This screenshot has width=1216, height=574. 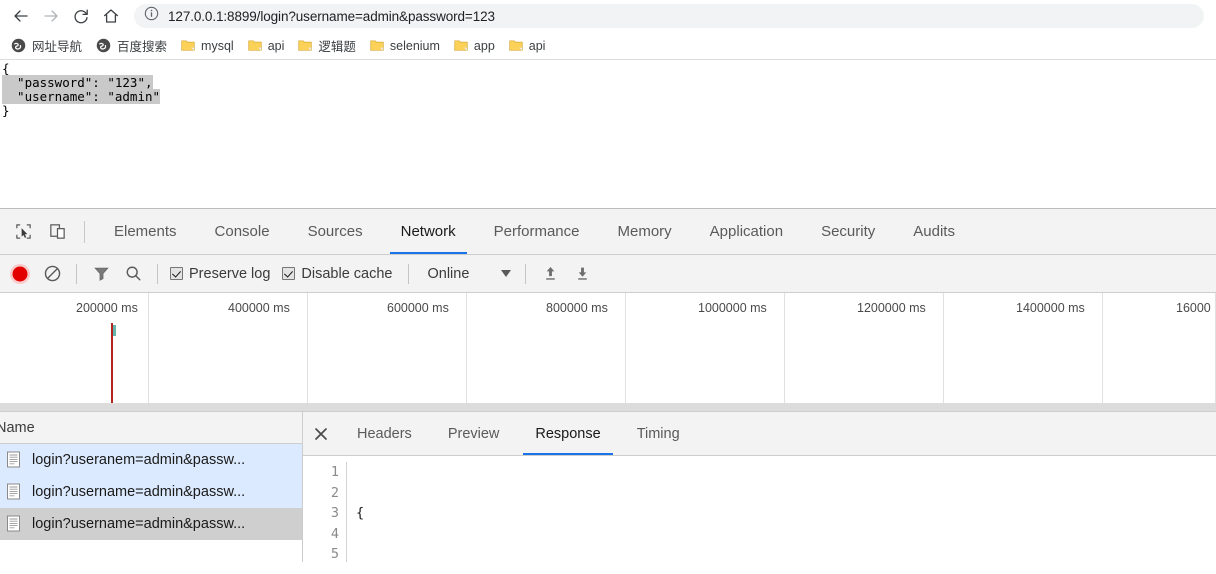 I want to click on devtools-tab-memory: Memory, so click(x=645, y=231).